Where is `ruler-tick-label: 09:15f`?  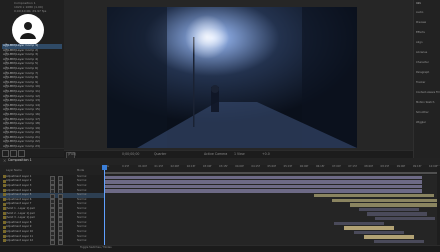 ruler-tick-label: 09:15f is located at coordinates (417, 166).